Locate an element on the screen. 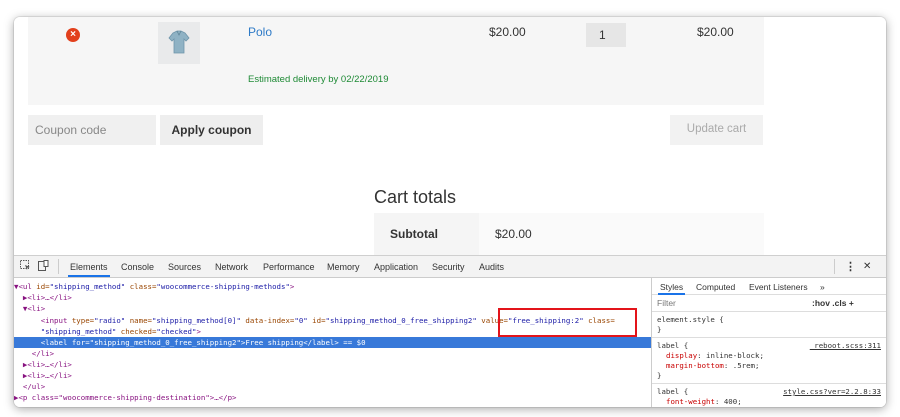 Image resolution: width=900 pixels, height=417 pixels. dom-node-input-continued: "shipping_method" checked="checked"> is located at coordinates (107, 331).